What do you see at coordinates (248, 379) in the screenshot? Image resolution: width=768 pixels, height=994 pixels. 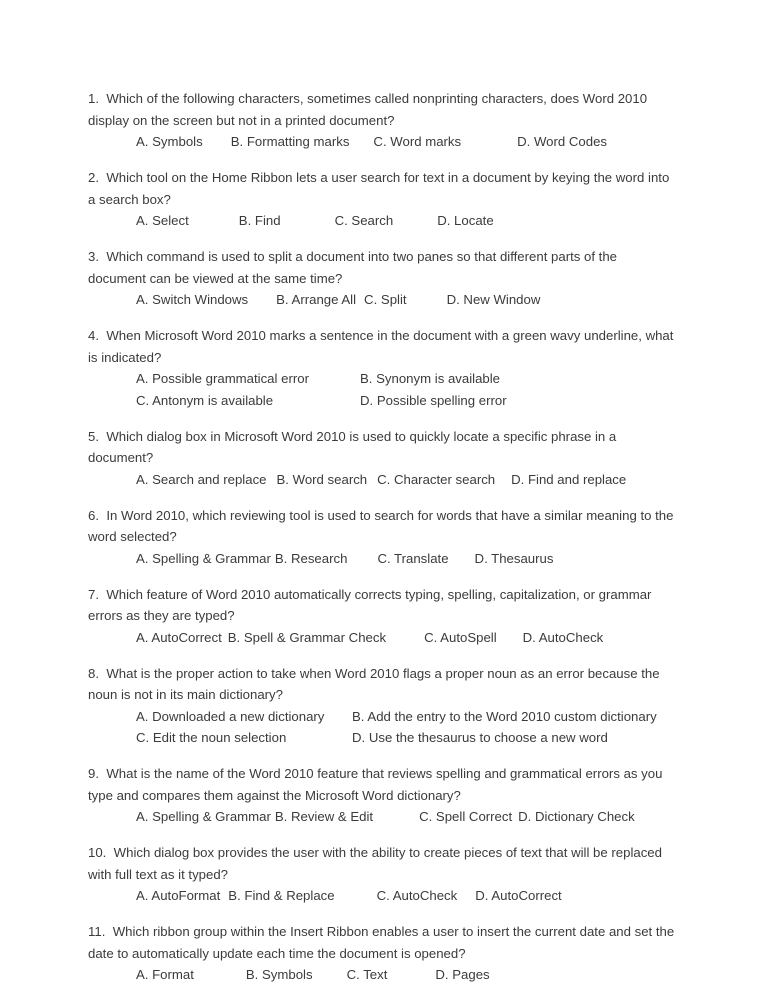 I see `answer-option: A. Possible grammatical error` at bounding box center [248, 379].